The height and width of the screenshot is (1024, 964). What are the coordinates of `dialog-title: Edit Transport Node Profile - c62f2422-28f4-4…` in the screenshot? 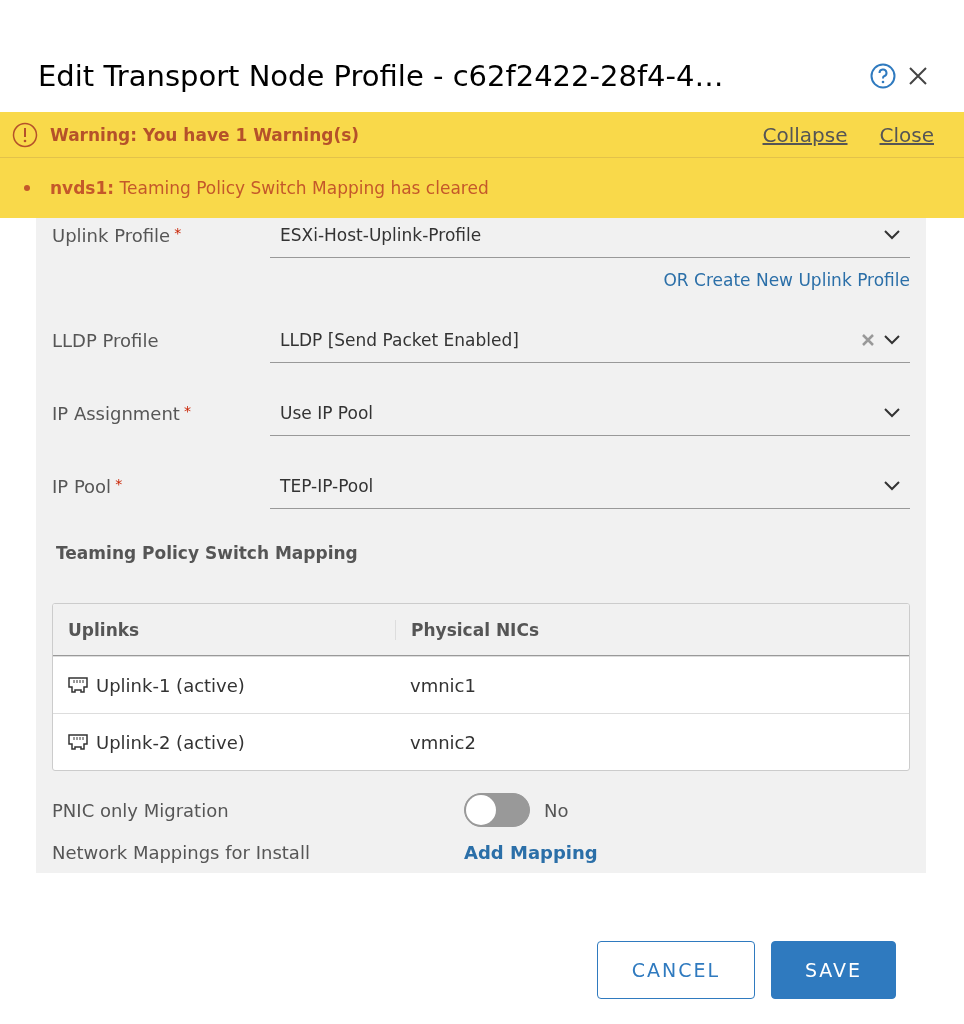 It's located at (381, 76).